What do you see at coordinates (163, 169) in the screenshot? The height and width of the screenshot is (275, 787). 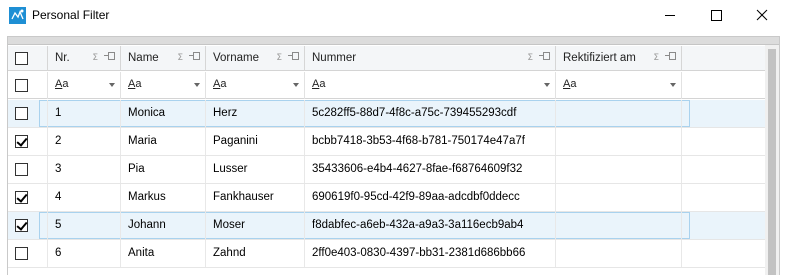 I see `cell-name: Pia` at bounding box center [163, 169].